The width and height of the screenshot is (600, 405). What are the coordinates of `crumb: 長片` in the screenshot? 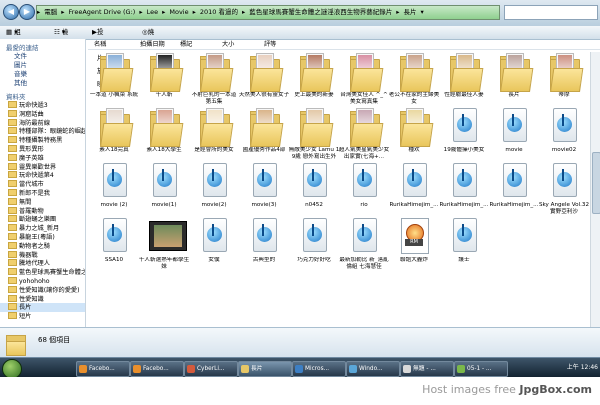 It's located at (410, 12).